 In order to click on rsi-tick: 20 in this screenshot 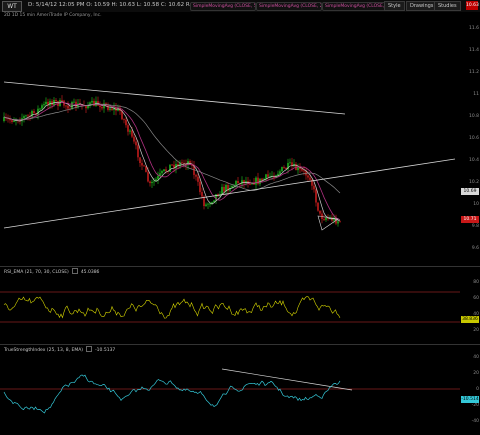, I will do `click(476, 330)`.